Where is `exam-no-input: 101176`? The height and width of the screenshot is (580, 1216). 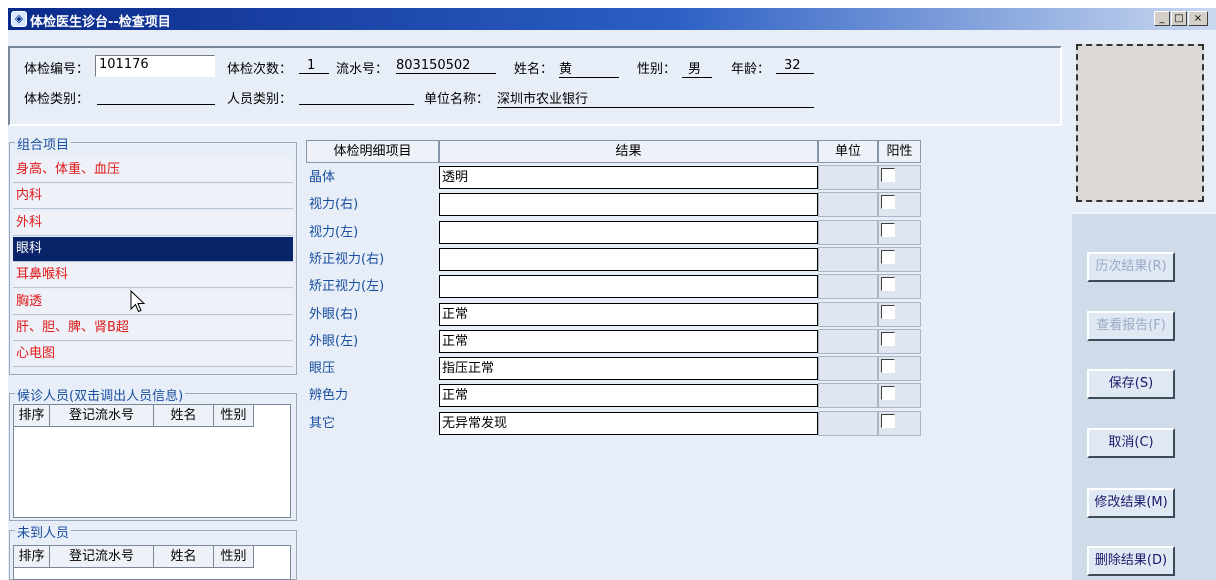
exam-no-input: 101176 is located at coordinates (155, 66).